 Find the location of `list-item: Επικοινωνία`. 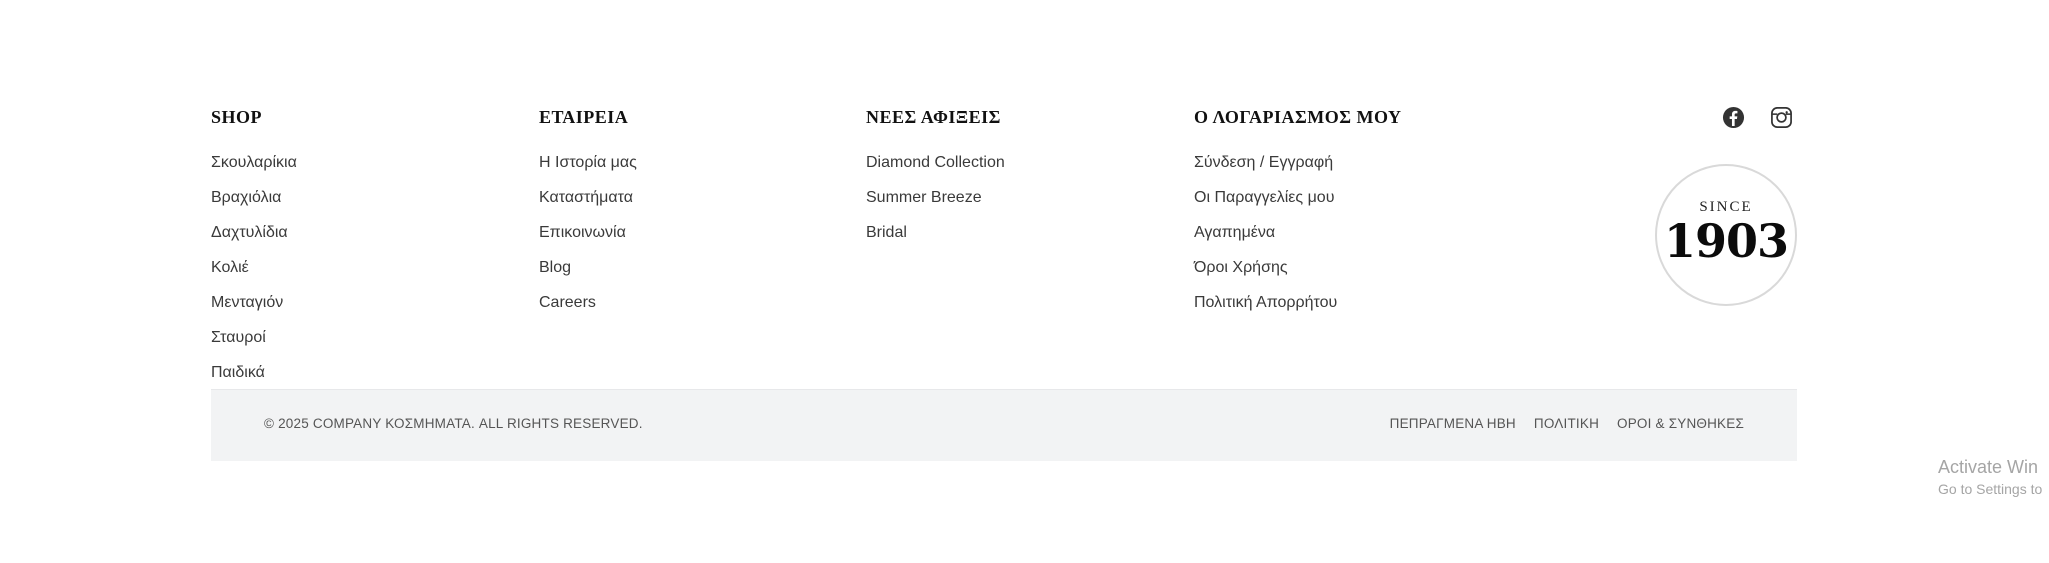

list-item: Επικοινωνία is located at coordinates (588, 239).